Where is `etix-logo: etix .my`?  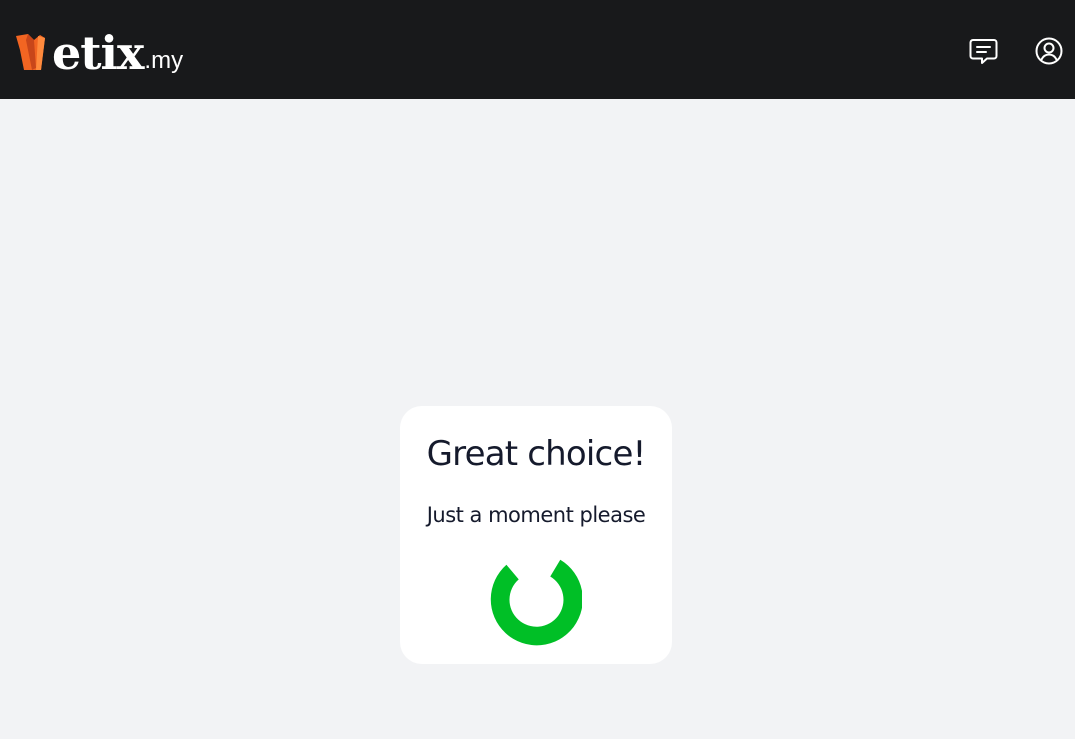 etix-logo: etix .my is located at coordinates (98, 51).